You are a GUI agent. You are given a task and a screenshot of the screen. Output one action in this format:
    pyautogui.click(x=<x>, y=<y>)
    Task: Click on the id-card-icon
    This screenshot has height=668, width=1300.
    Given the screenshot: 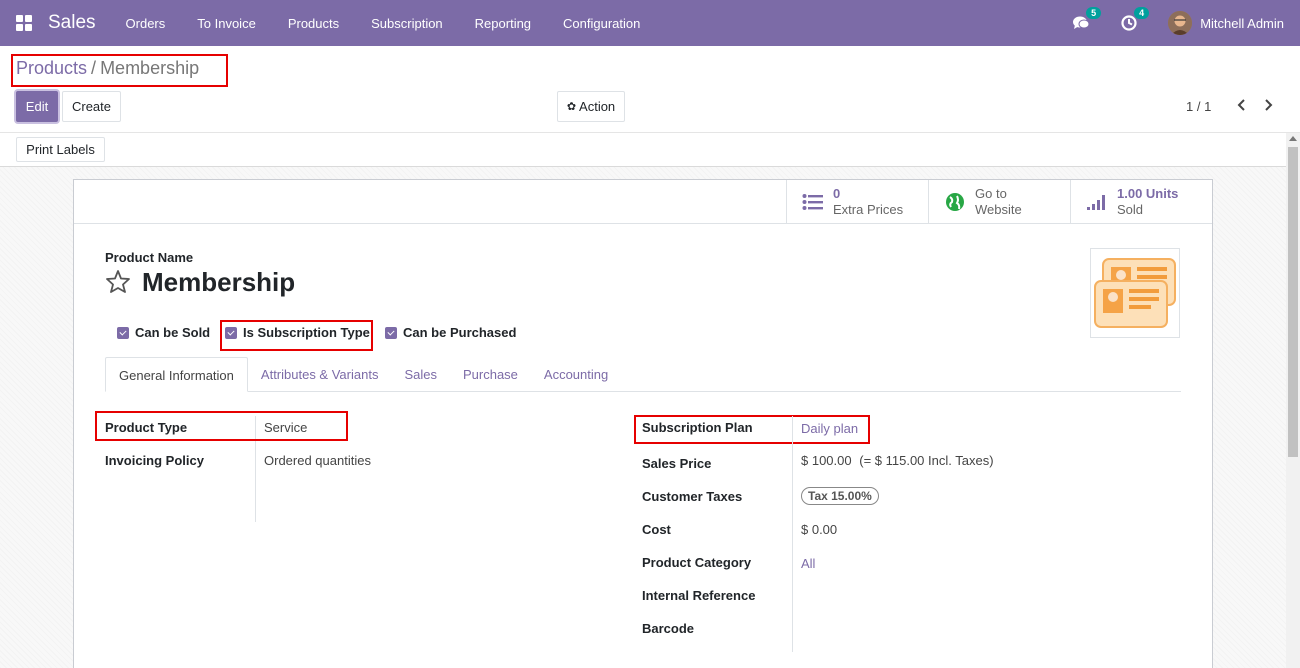 What is the action you would take?
    pyautogui.click(x=1135, y=293)
    